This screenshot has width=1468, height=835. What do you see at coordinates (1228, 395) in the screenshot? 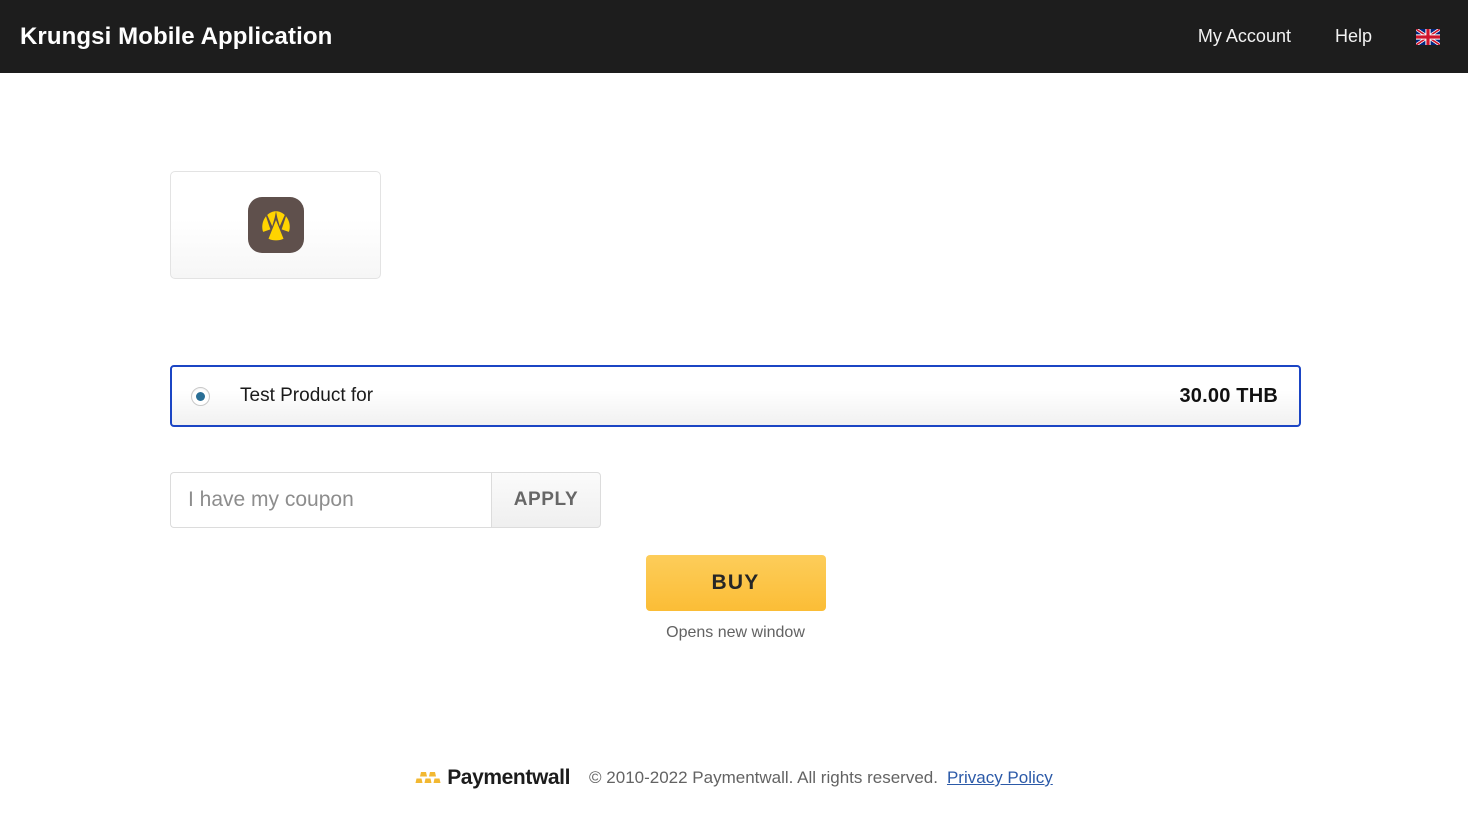
I see `product-price: 30.00 THB` at bounding box center [1228, 395].